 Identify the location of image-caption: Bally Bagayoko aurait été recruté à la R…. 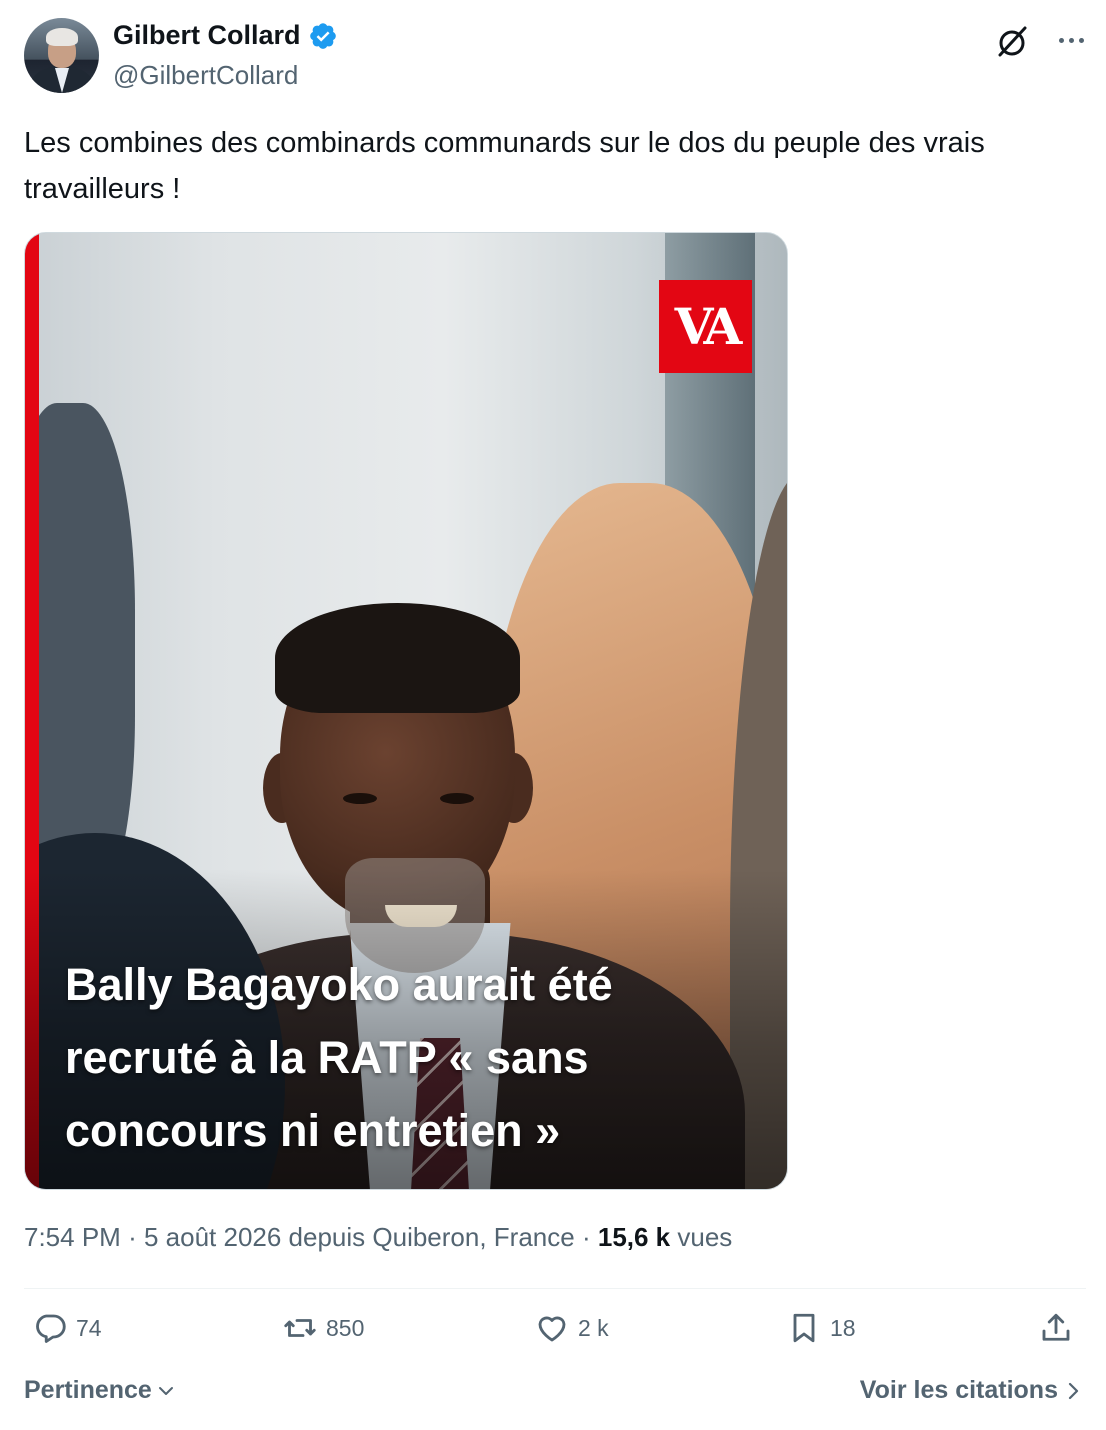
(339, 1057).